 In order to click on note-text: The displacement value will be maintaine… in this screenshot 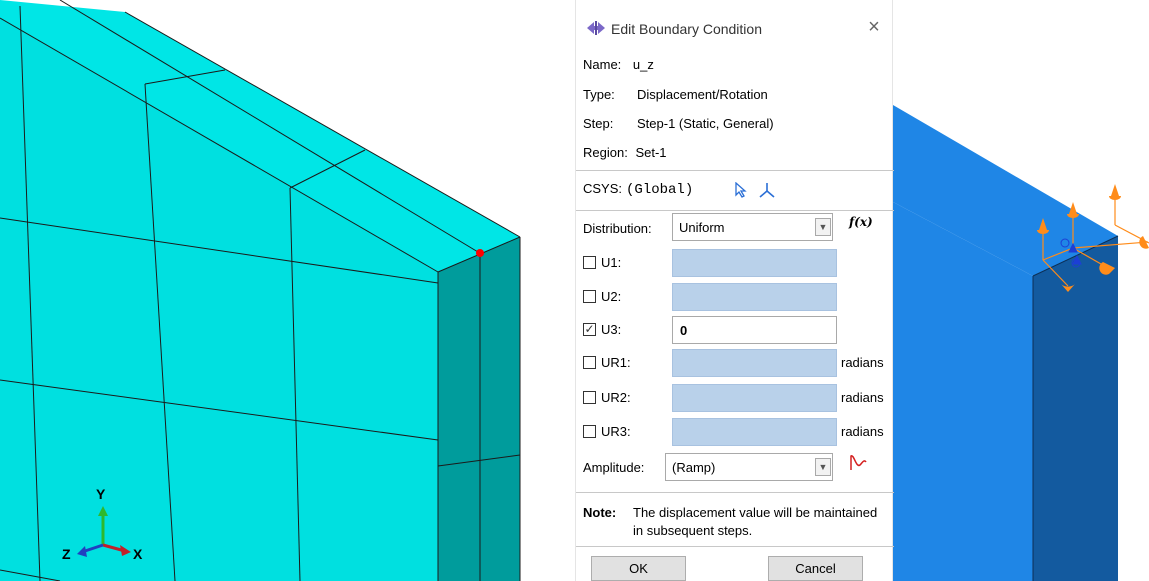, I will do `click(755, 521)`.